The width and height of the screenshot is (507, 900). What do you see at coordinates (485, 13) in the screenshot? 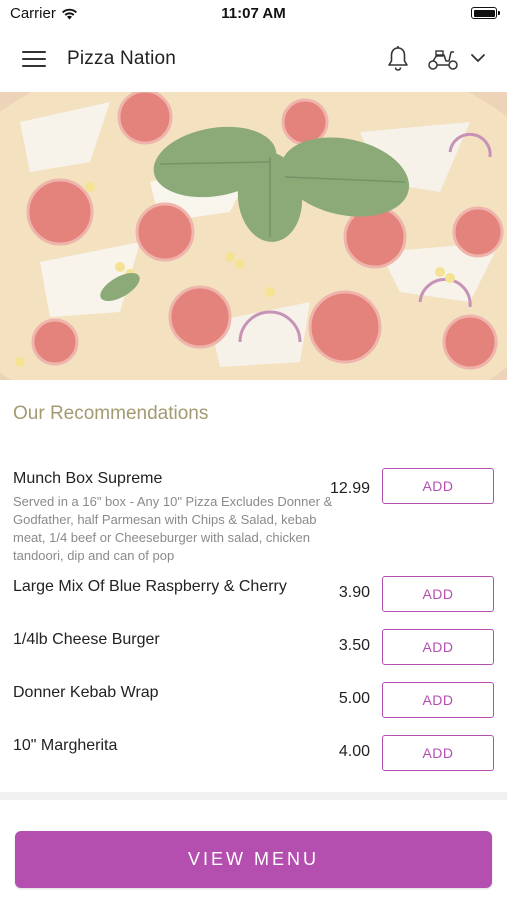
I see `battery-icon` at bounding box center [485, 13].